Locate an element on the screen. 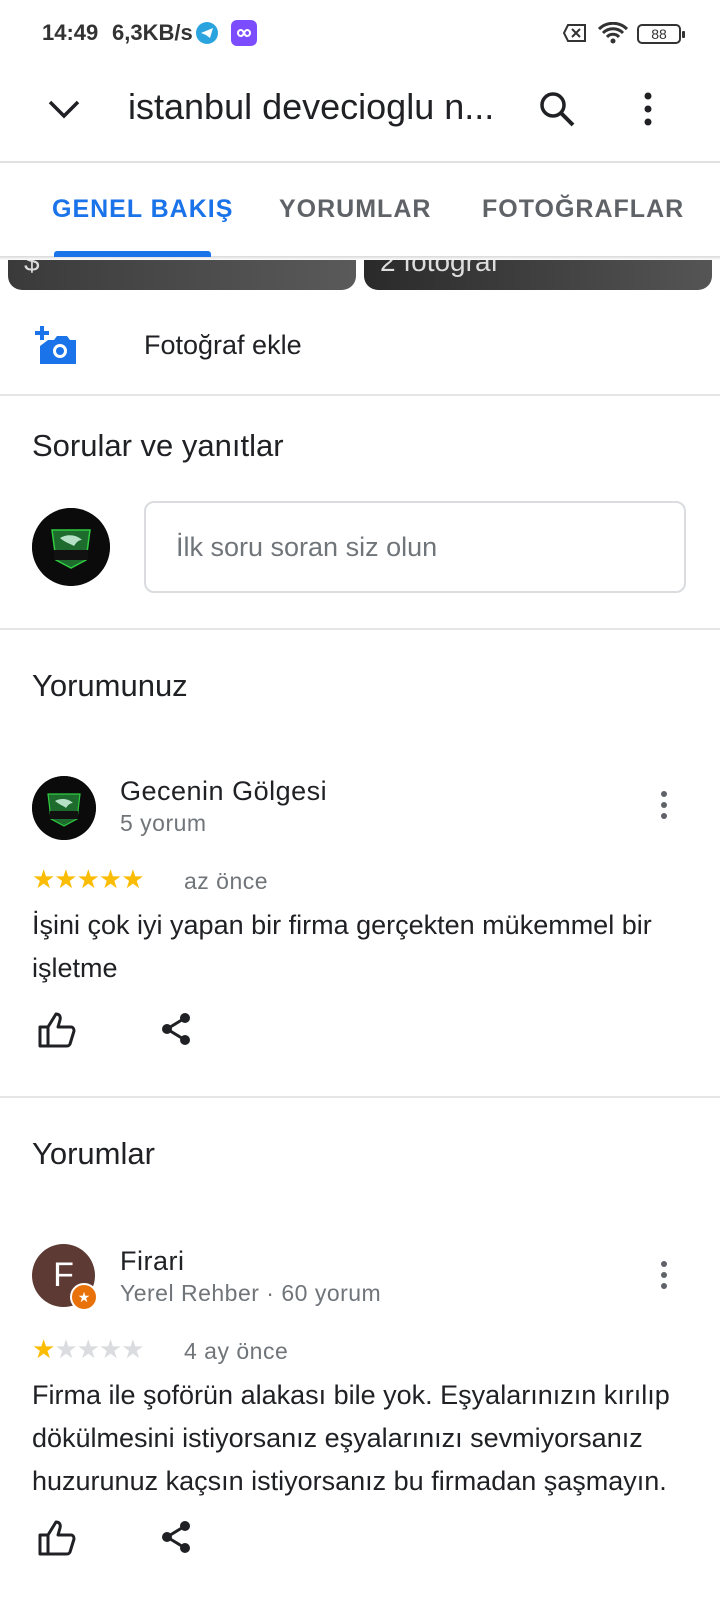  review-author-meta: Yerel Rehber · 60 yorum is located at coordinates (251, 1293).